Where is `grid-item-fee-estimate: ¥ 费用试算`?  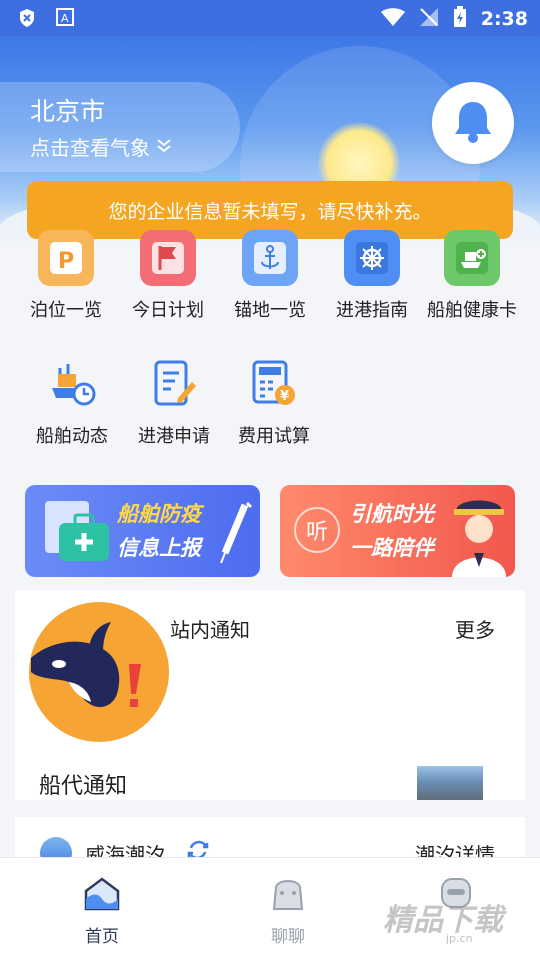
grid-item-fee-estimate: ¥ 费用试算 is located at coordinates (274, 402).